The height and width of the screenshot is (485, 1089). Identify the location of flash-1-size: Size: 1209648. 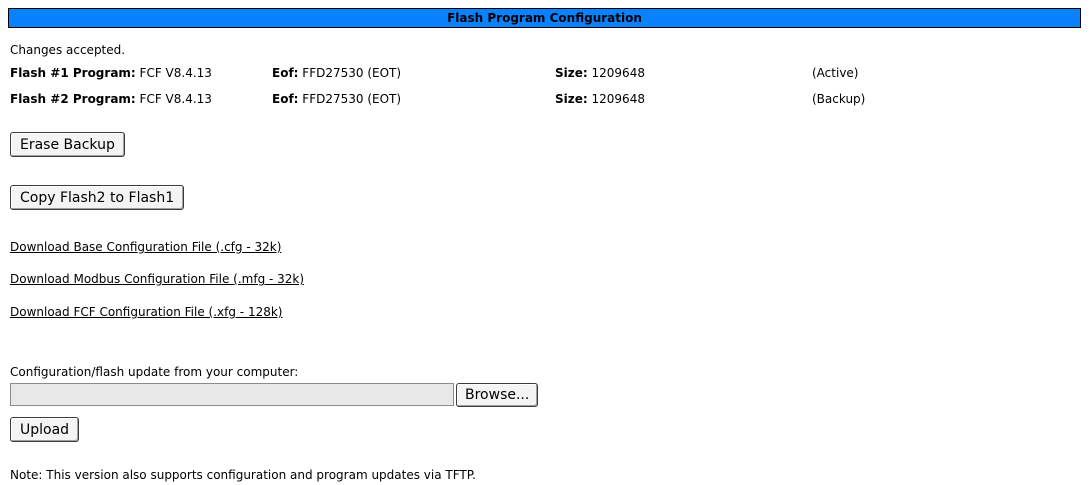
(600, 73).